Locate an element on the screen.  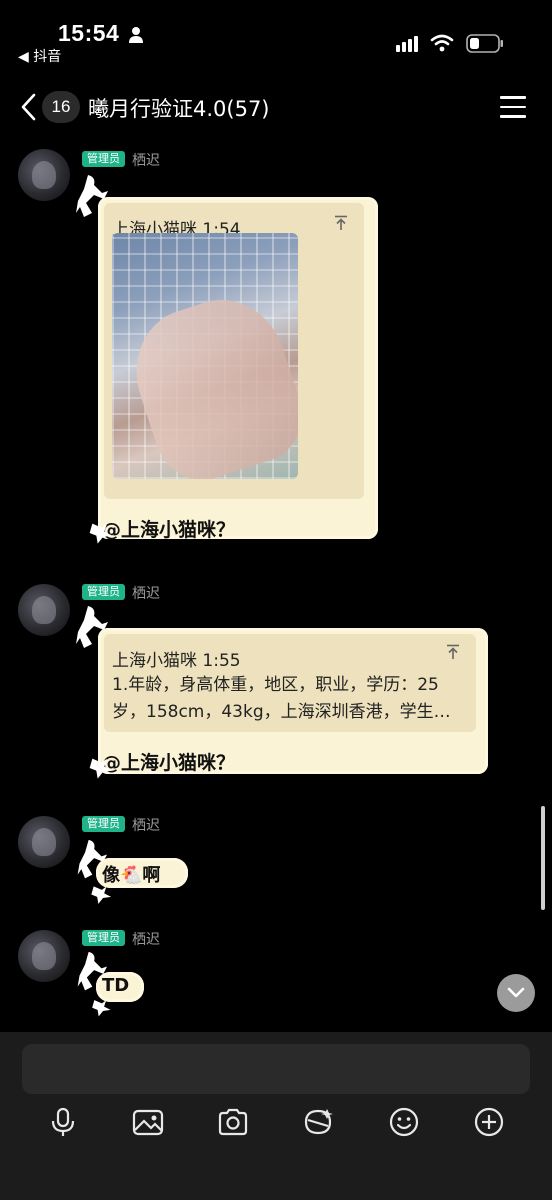
gallery-button is located at coordinates (148, 1122).